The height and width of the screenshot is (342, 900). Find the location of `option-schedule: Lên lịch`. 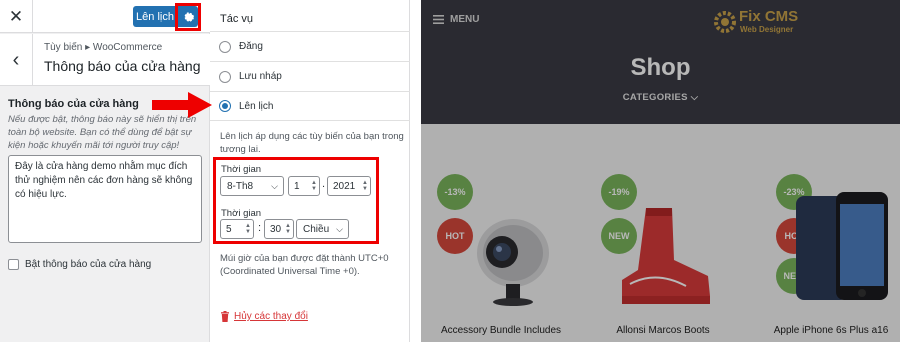

option-schedule: Lên lịch is located at coordinates (310, 106).